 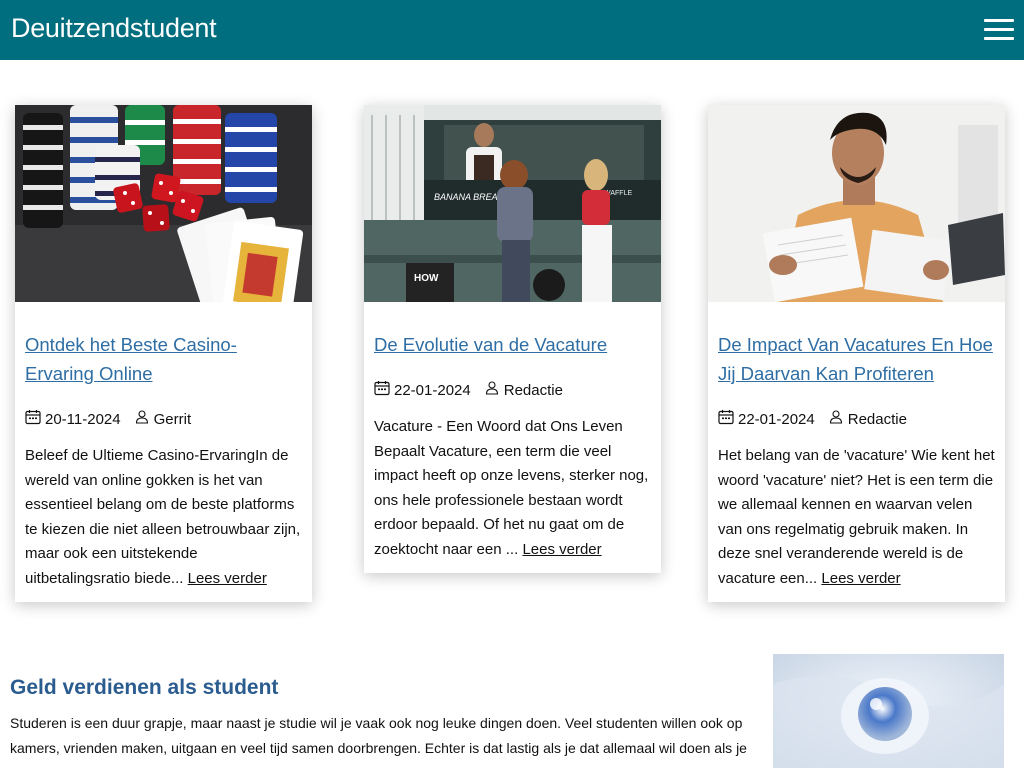 I want to click on svg-text: BANANA BREAD, so click(x=469, y=197).